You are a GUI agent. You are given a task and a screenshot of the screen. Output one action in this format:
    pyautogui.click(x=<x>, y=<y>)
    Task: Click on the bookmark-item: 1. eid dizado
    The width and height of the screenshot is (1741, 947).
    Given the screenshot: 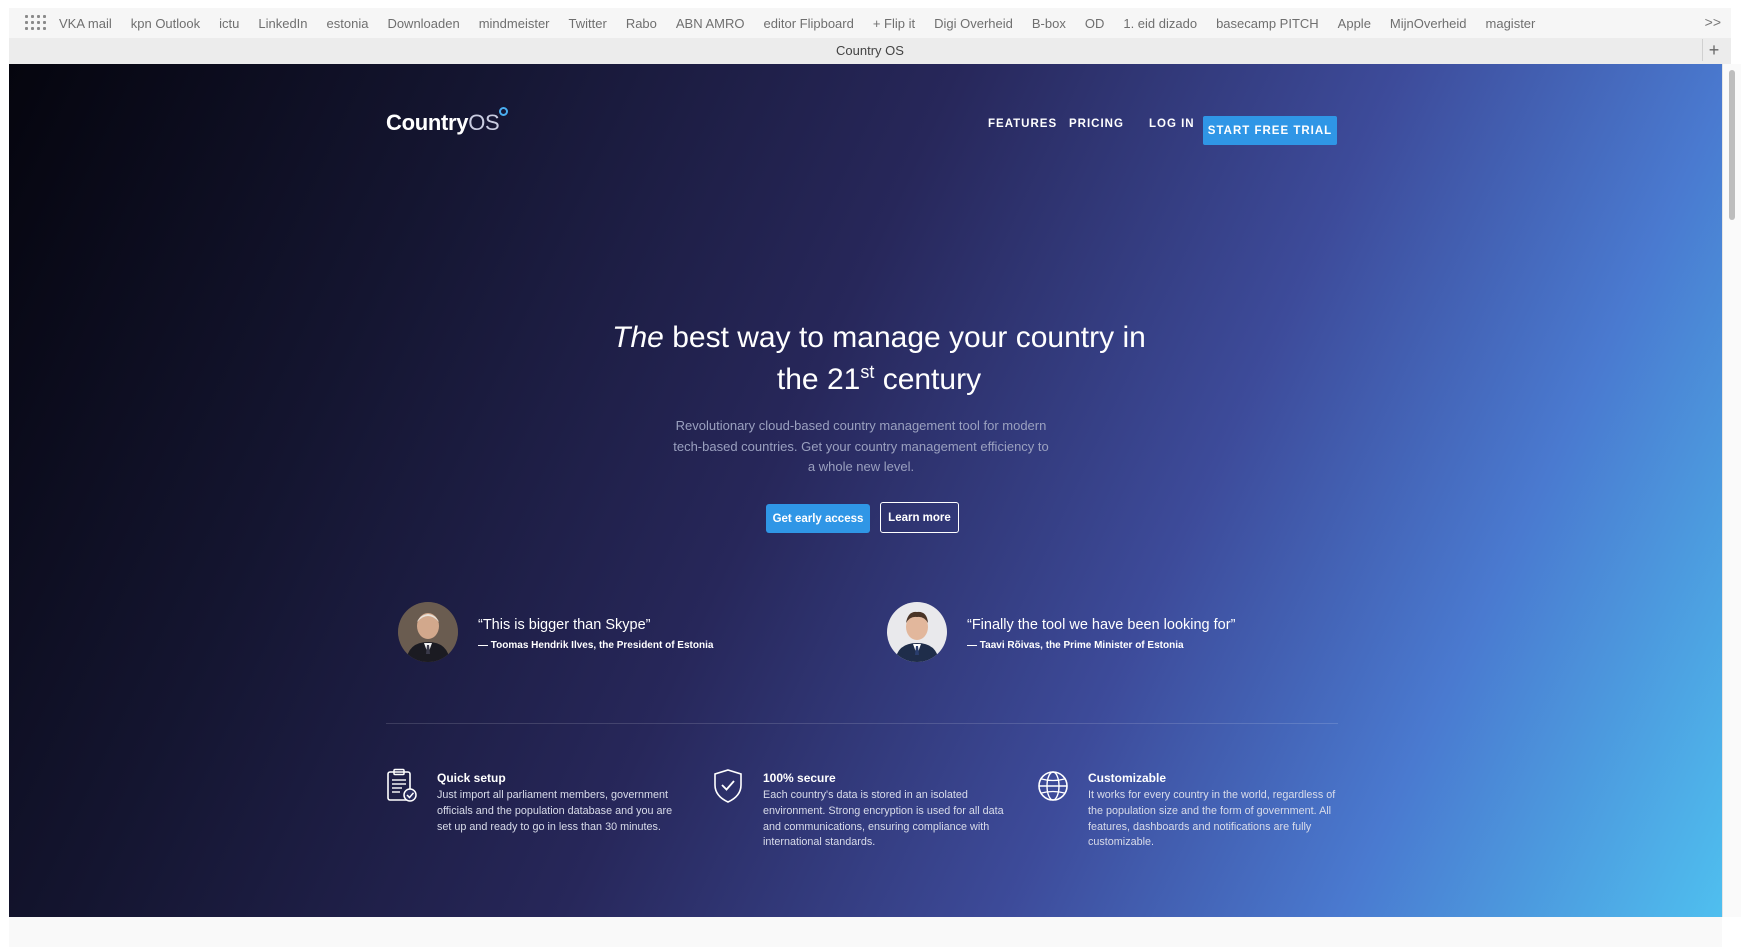 What is the action you would take?
    pyautogui.click(x=1160, y=23)
    